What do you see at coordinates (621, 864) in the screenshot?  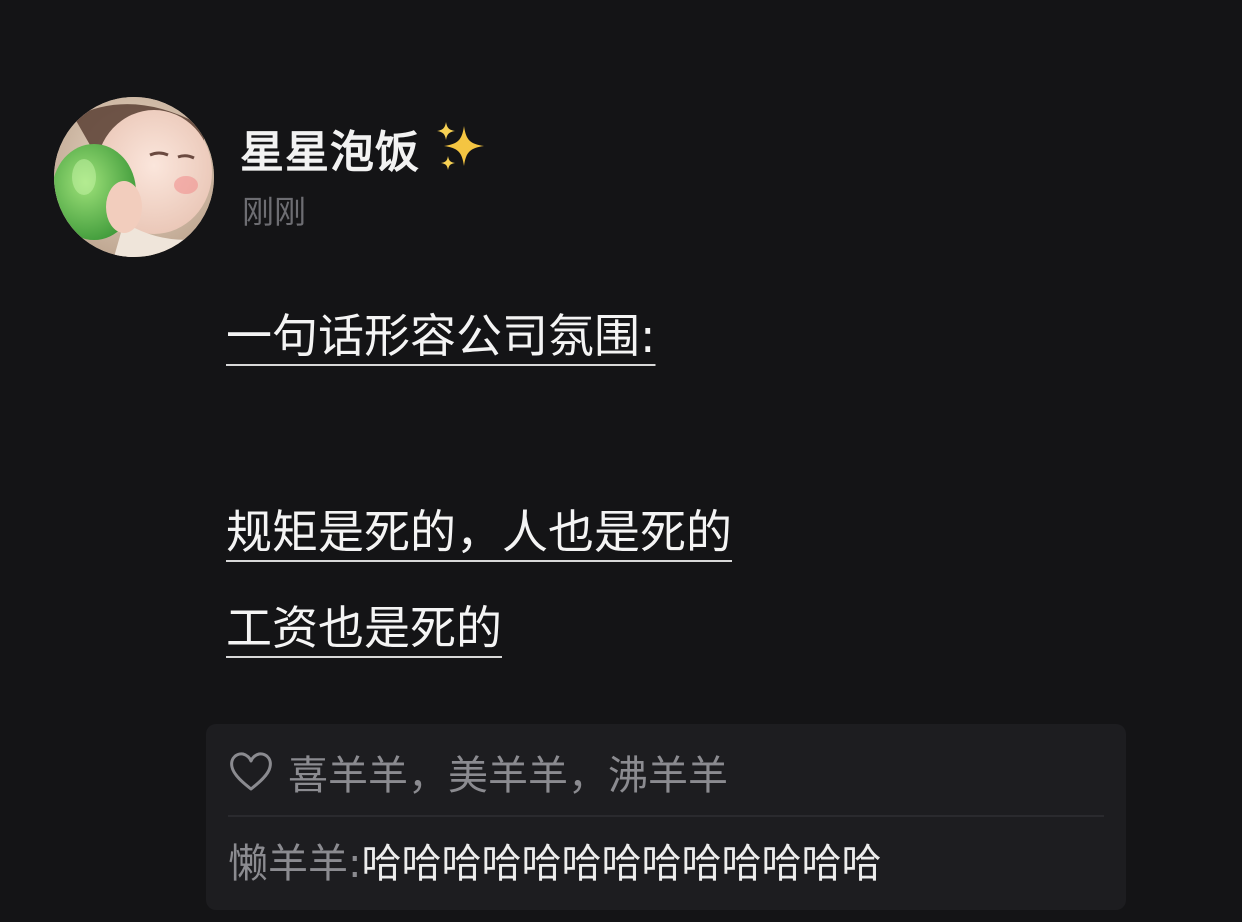 I see `comment-text: 哈哈哈哈哈哈哈哈哈哈哈哈哈` at bounding box center [621, 864].